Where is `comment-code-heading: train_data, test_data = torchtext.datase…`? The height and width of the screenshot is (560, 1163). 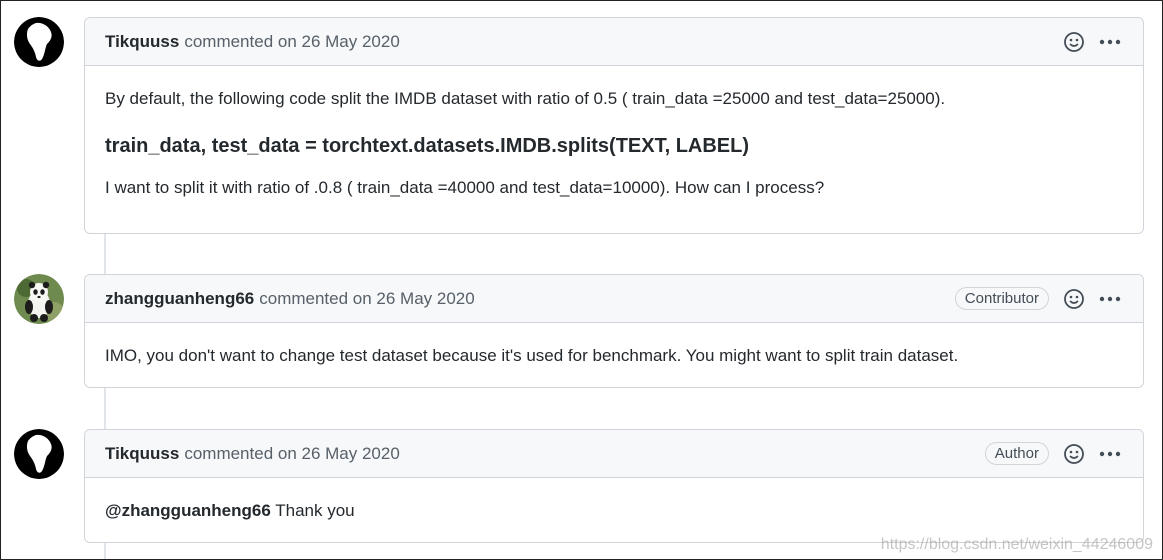 comment-code-heading: train_data, test_data = torchtext.datase… is located at coordinates (427, 146).